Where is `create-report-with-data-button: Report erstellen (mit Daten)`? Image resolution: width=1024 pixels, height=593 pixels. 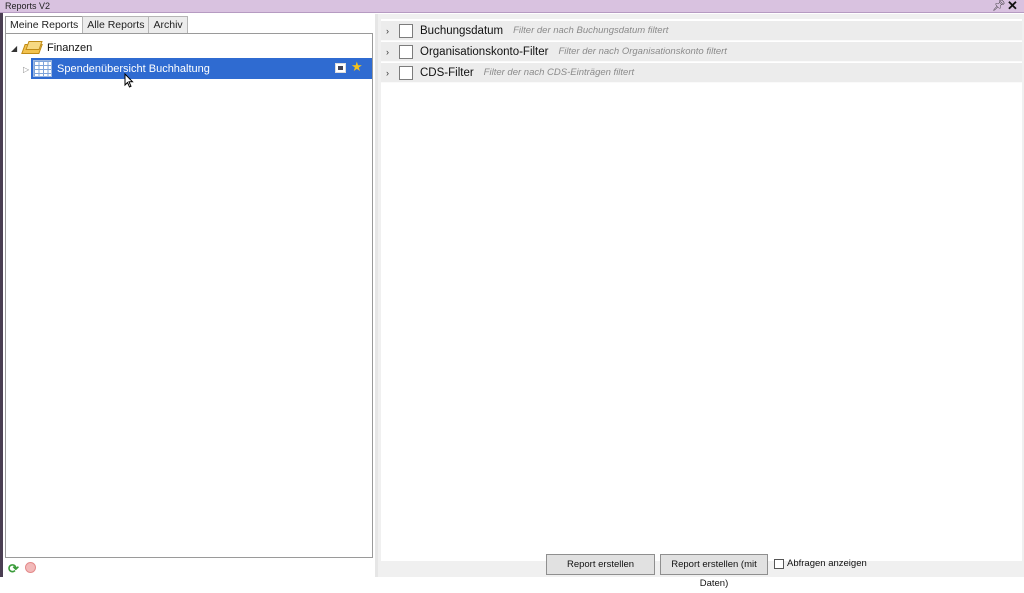 create-report-with-data-button: Report erstellen (mit Daten) is located at coordinates (714, 571).